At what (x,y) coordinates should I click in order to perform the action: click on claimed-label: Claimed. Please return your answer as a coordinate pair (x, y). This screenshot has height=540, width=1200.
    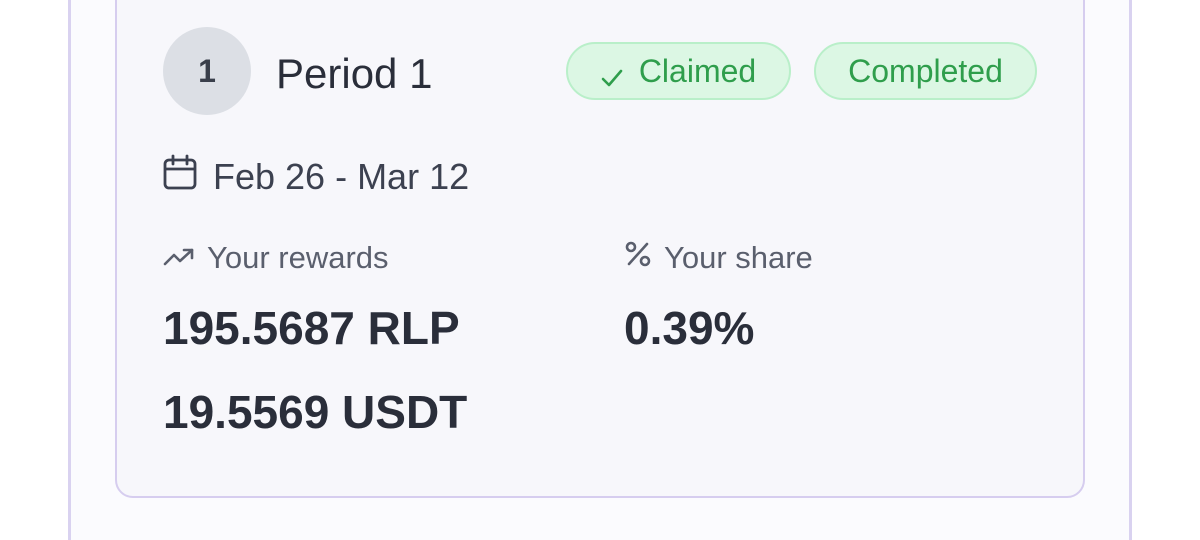
    Looking at the image, I should click on (697, 70).